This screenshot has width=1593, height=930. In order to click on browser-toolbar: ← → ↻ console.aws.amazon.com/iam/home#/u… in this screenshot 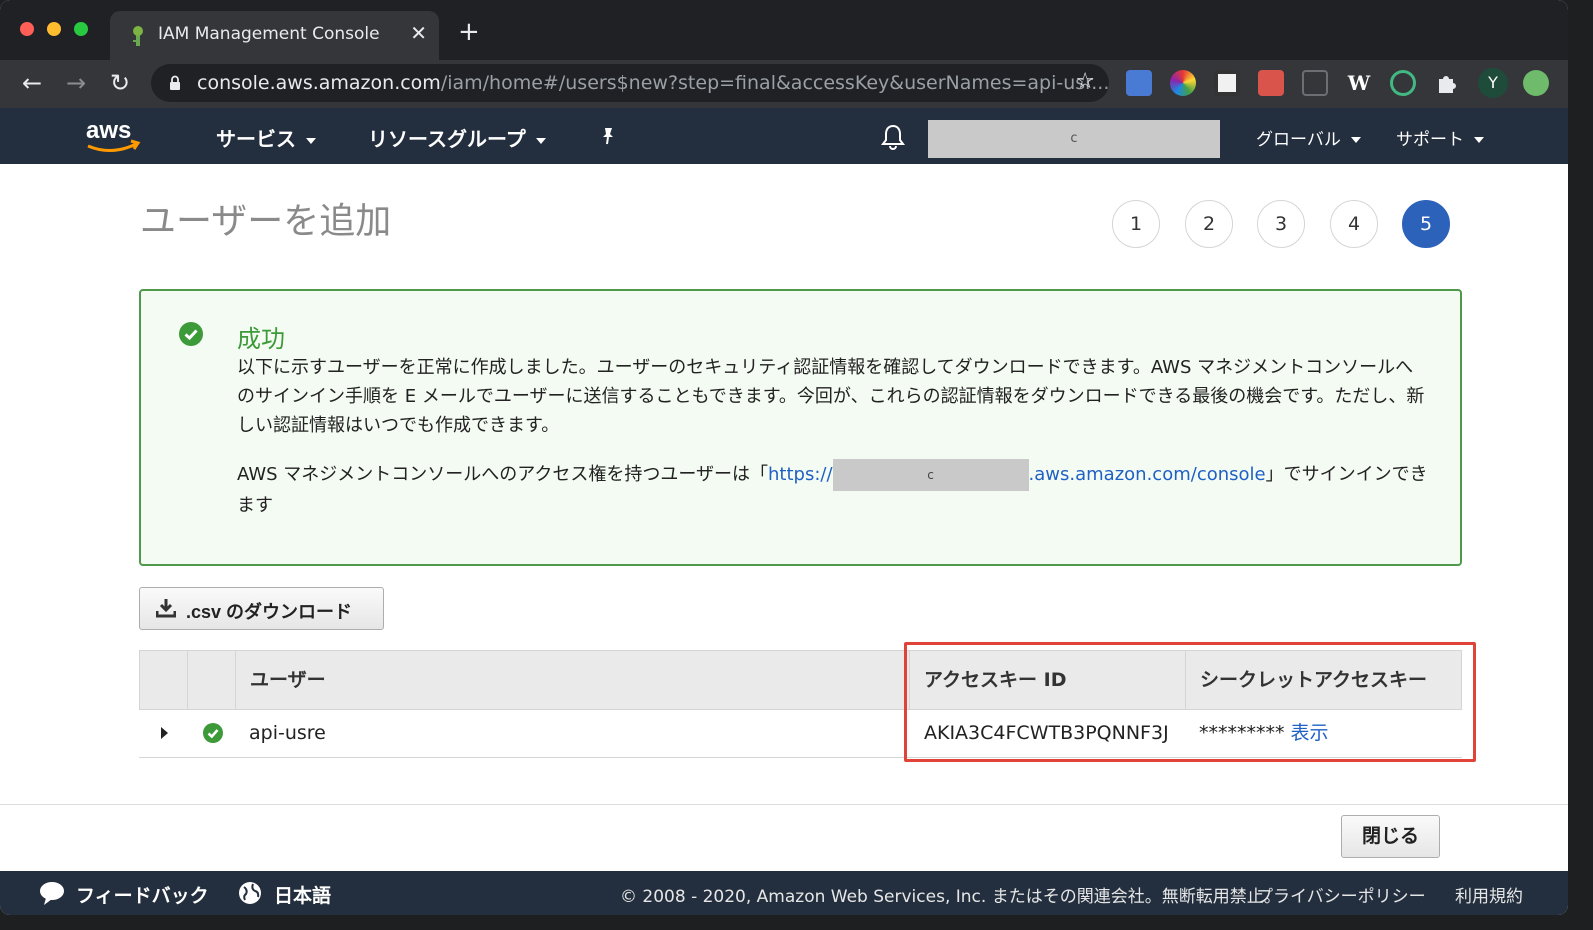, I will do `click(784, 84)`.